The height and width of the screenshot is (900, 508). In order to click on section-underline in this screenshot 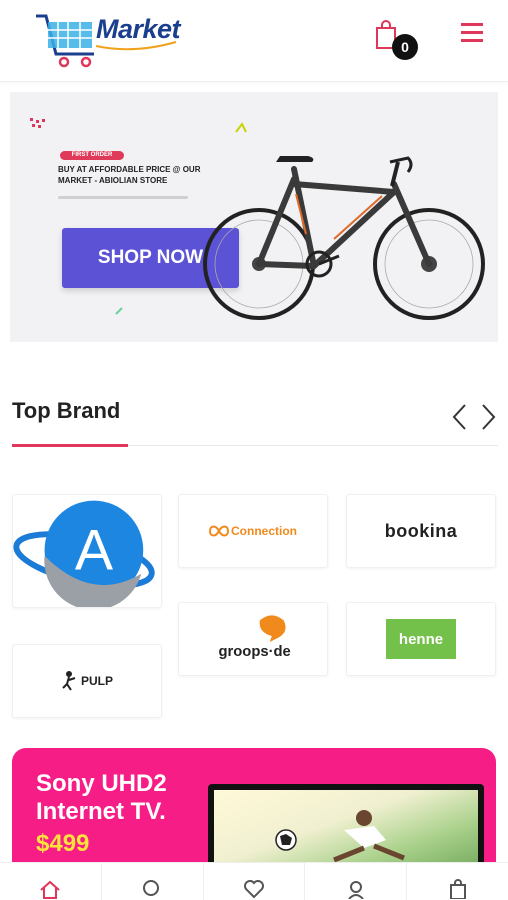, I will do `click(70, 445)`.